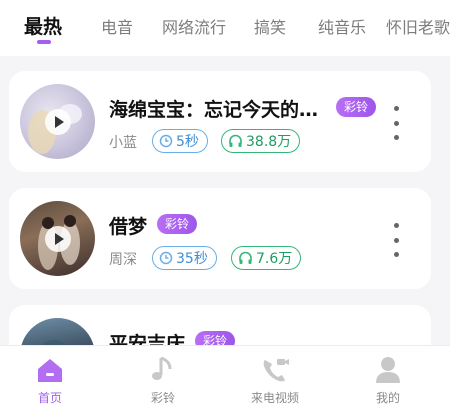 This screenshot has width=450, height=411. I want to click on duration-pill: 5秒, so click(180, 141).